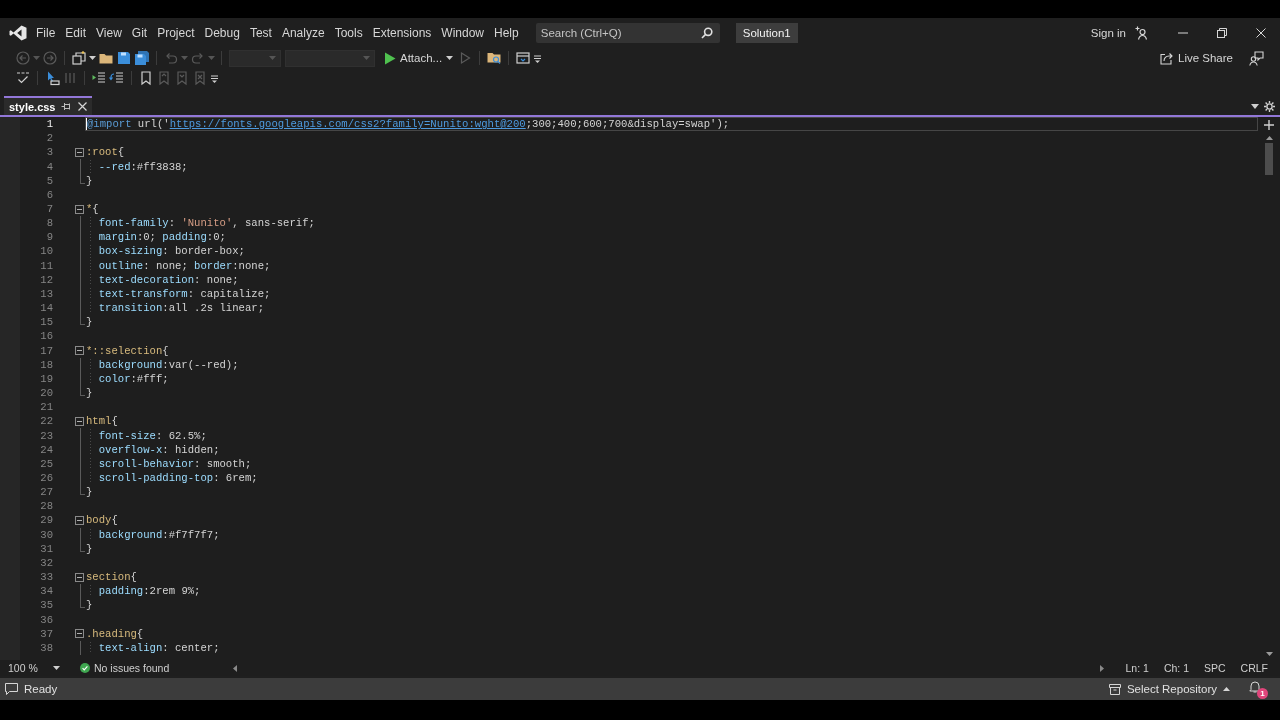 This screenshot has height=720, width=1280. I want to click on save-button, so click(124, 58).